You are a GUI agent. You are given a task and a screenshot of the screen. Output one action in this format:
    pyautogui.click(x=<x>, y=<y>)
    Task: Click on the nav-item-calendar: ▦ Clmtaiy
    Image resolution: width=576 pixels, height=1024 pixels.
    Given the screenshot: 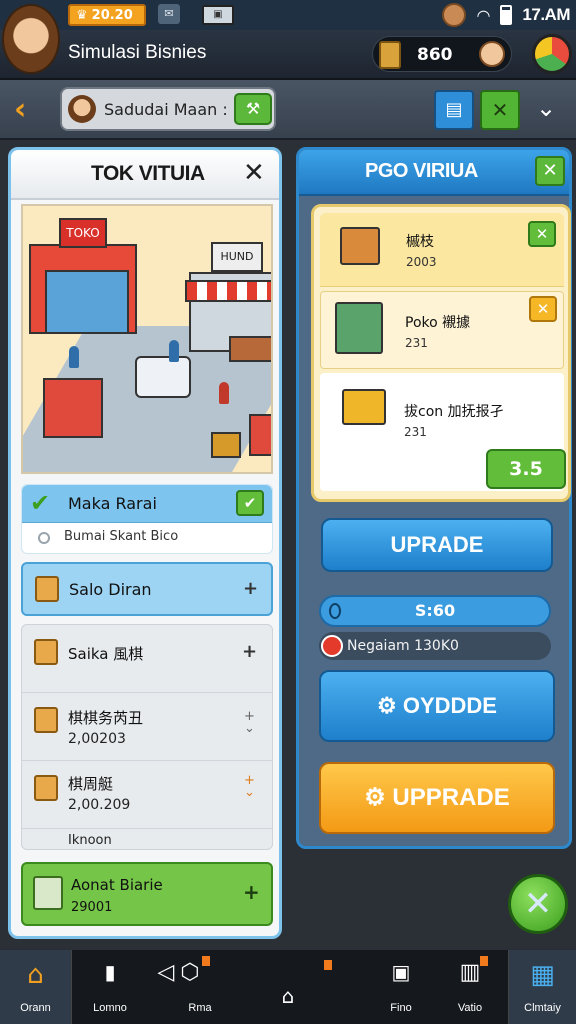 What is the action you would take?
    pyautogui.click(x=542, y=987)
    